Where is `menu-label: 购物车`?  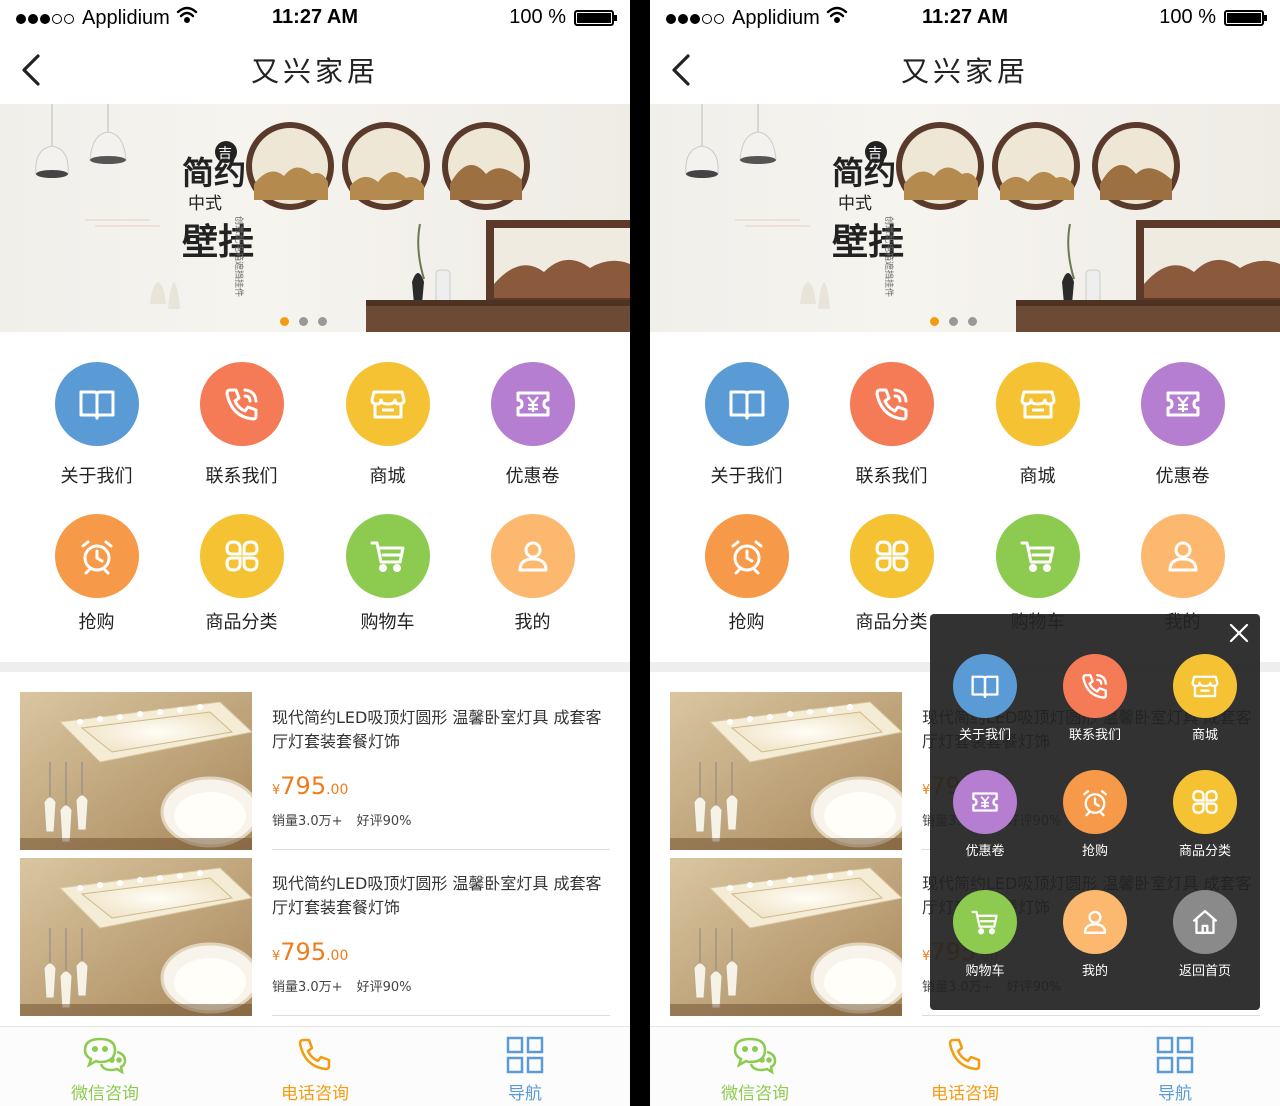 menu-label: 购物车 is located at coordinates (985, 971).